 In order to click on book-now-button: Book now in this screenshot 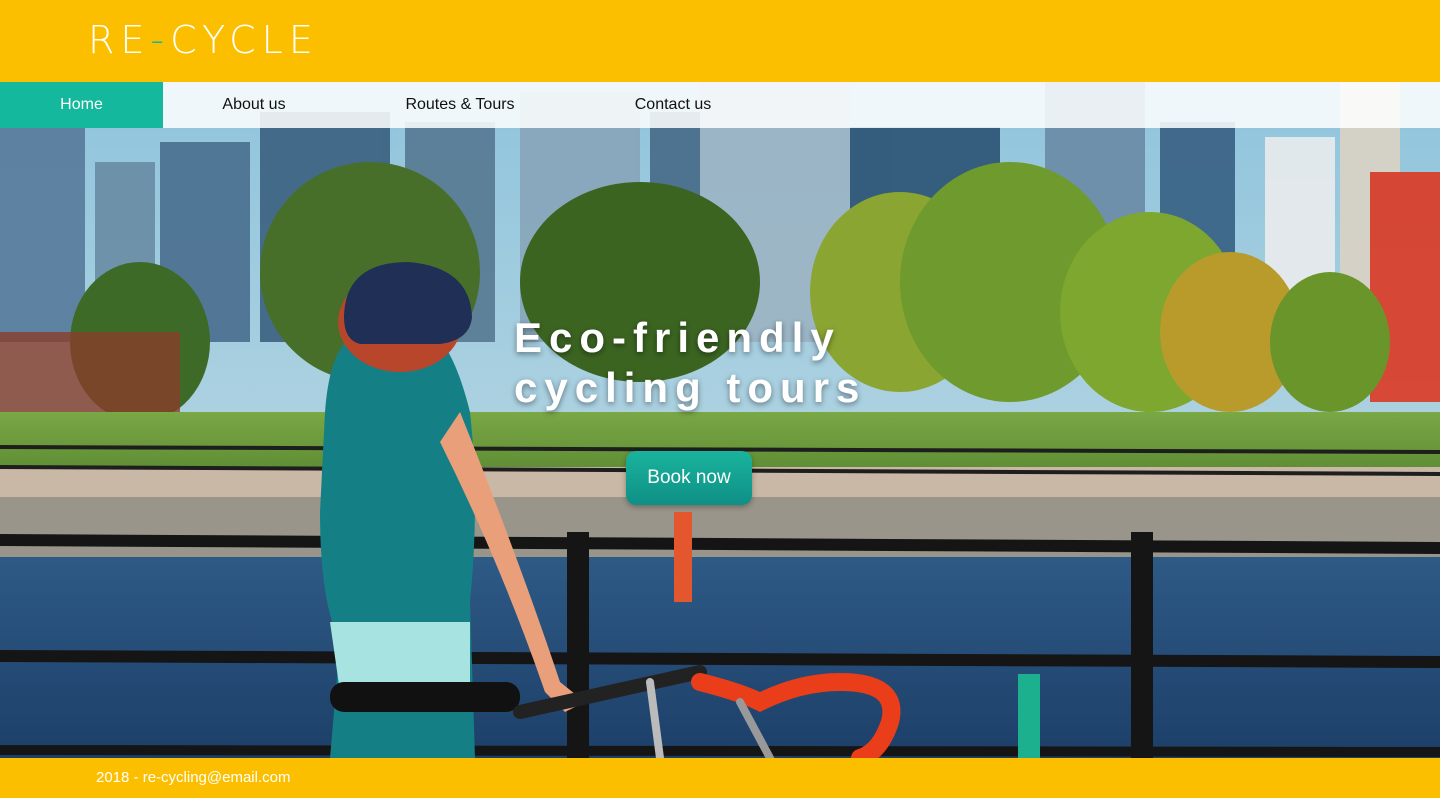, I will do `click(689, 478)`.